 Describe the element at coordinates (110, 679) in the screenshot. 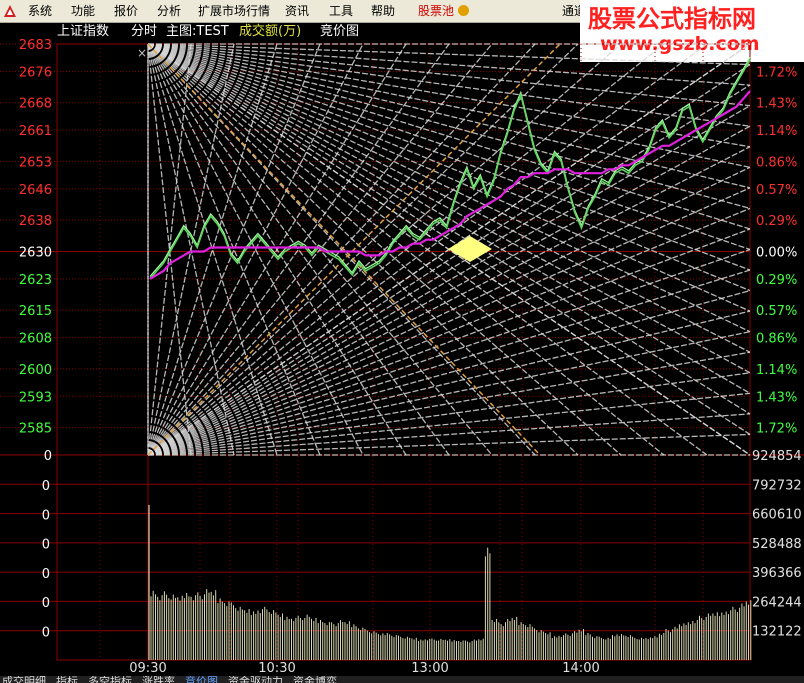

I see `bottom-tab: 多空指标` at that location.